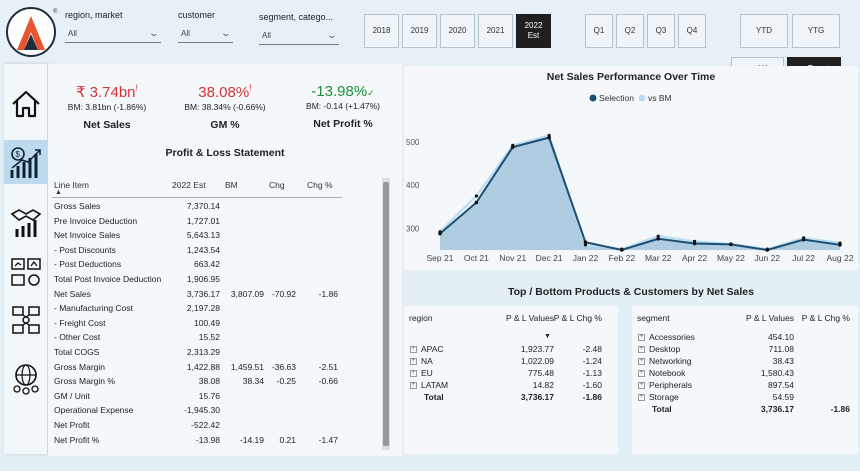 This screenshot has height=471, width=860. Describe the element at coordinates (511, 350) in the screenshot. I see `table-row: + APAC 1,923.77 -2.48` at that location.